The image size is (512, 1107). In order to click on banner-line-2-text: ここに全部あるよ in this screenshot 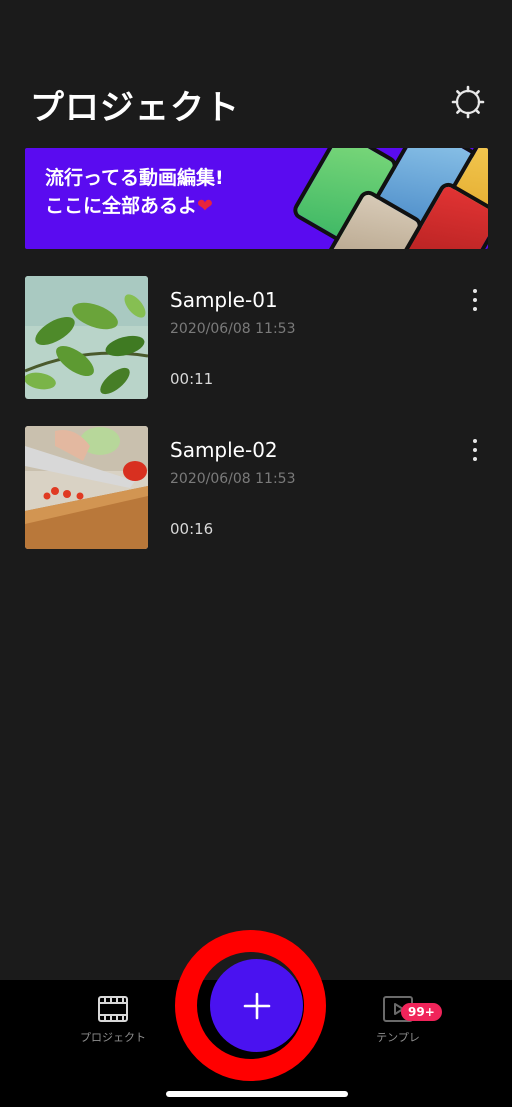, I will do `click(121, 206)`.